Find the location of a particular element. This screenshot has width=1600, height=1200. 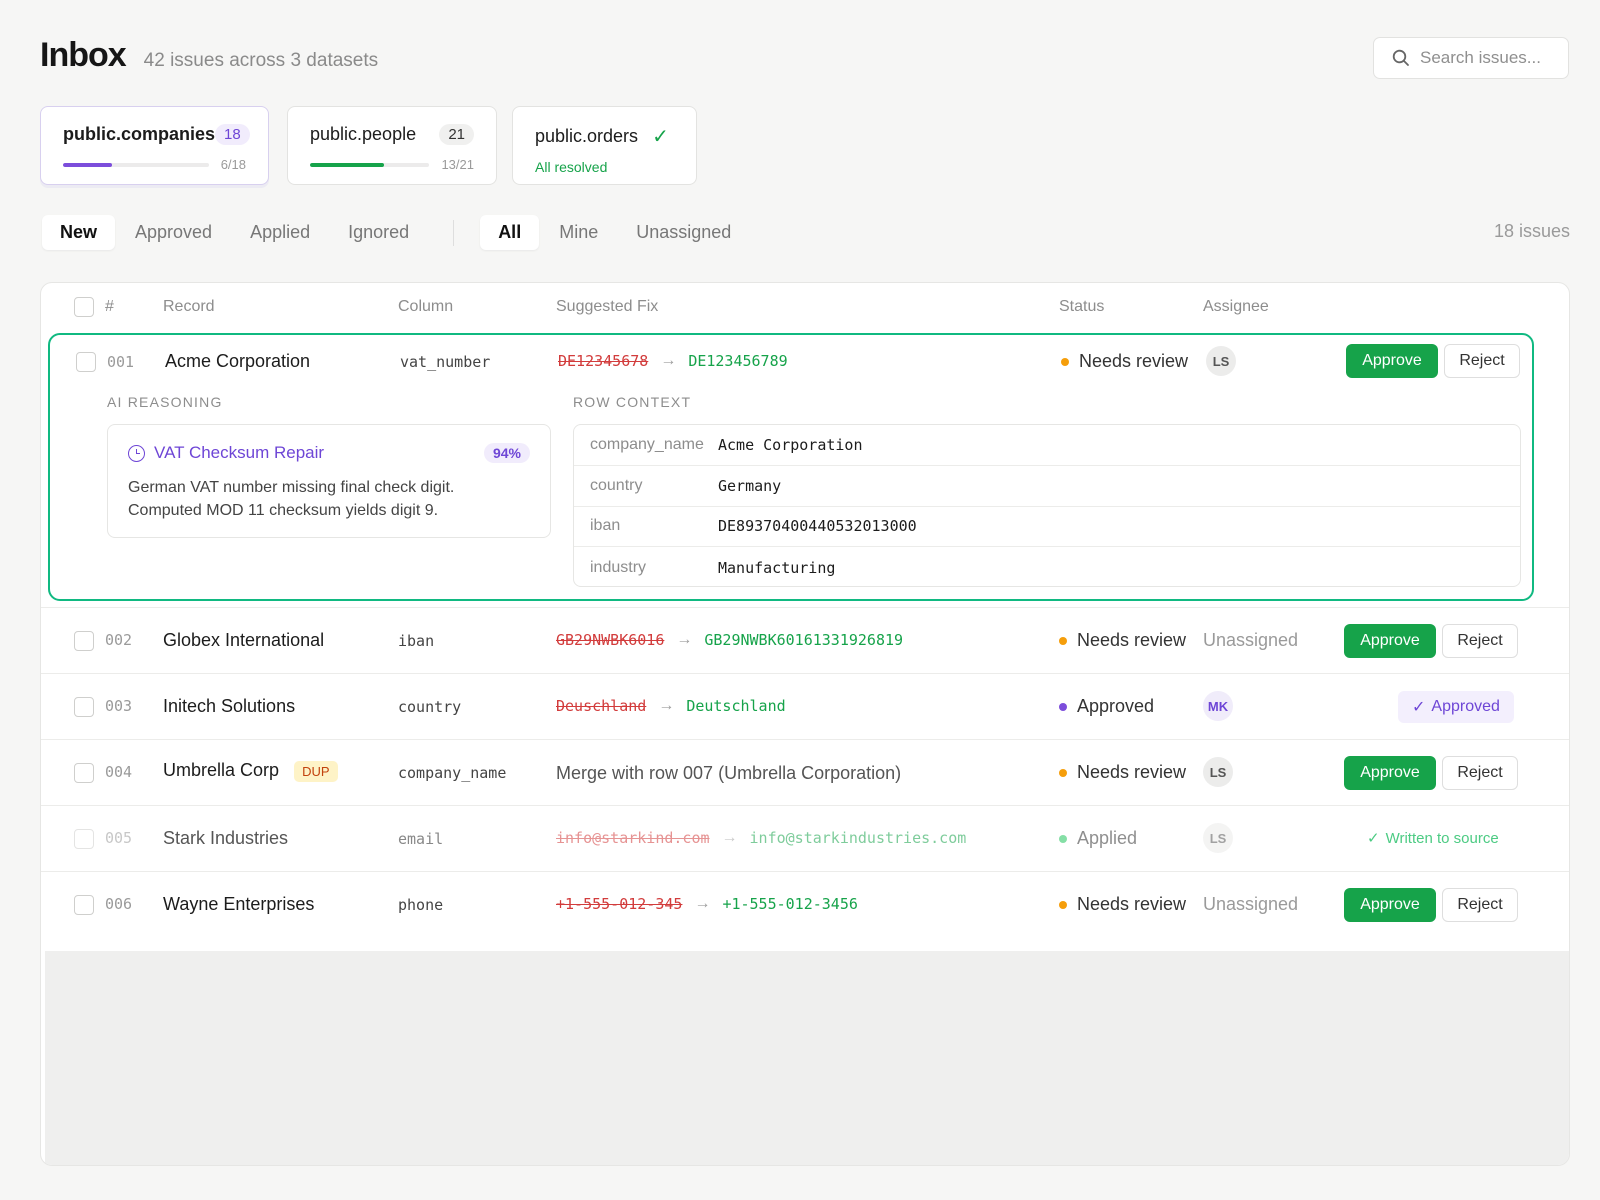

owner-filter: All Mine Unassigned is located at coordinates (614, 232).